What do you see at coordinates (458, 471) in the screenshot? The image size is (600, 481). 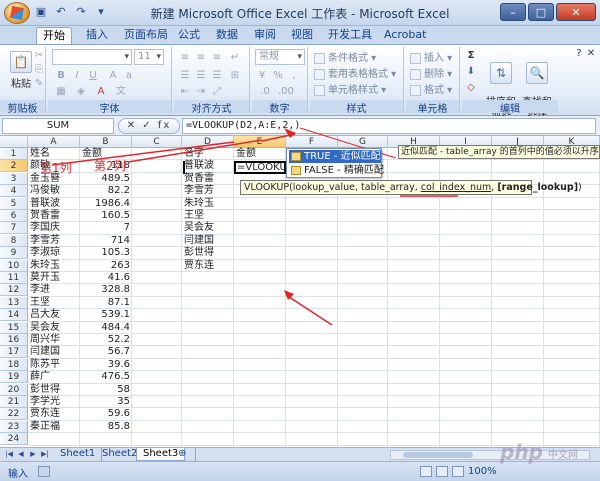 I see `page-break-view-icon` at bounding box center [458, 471].